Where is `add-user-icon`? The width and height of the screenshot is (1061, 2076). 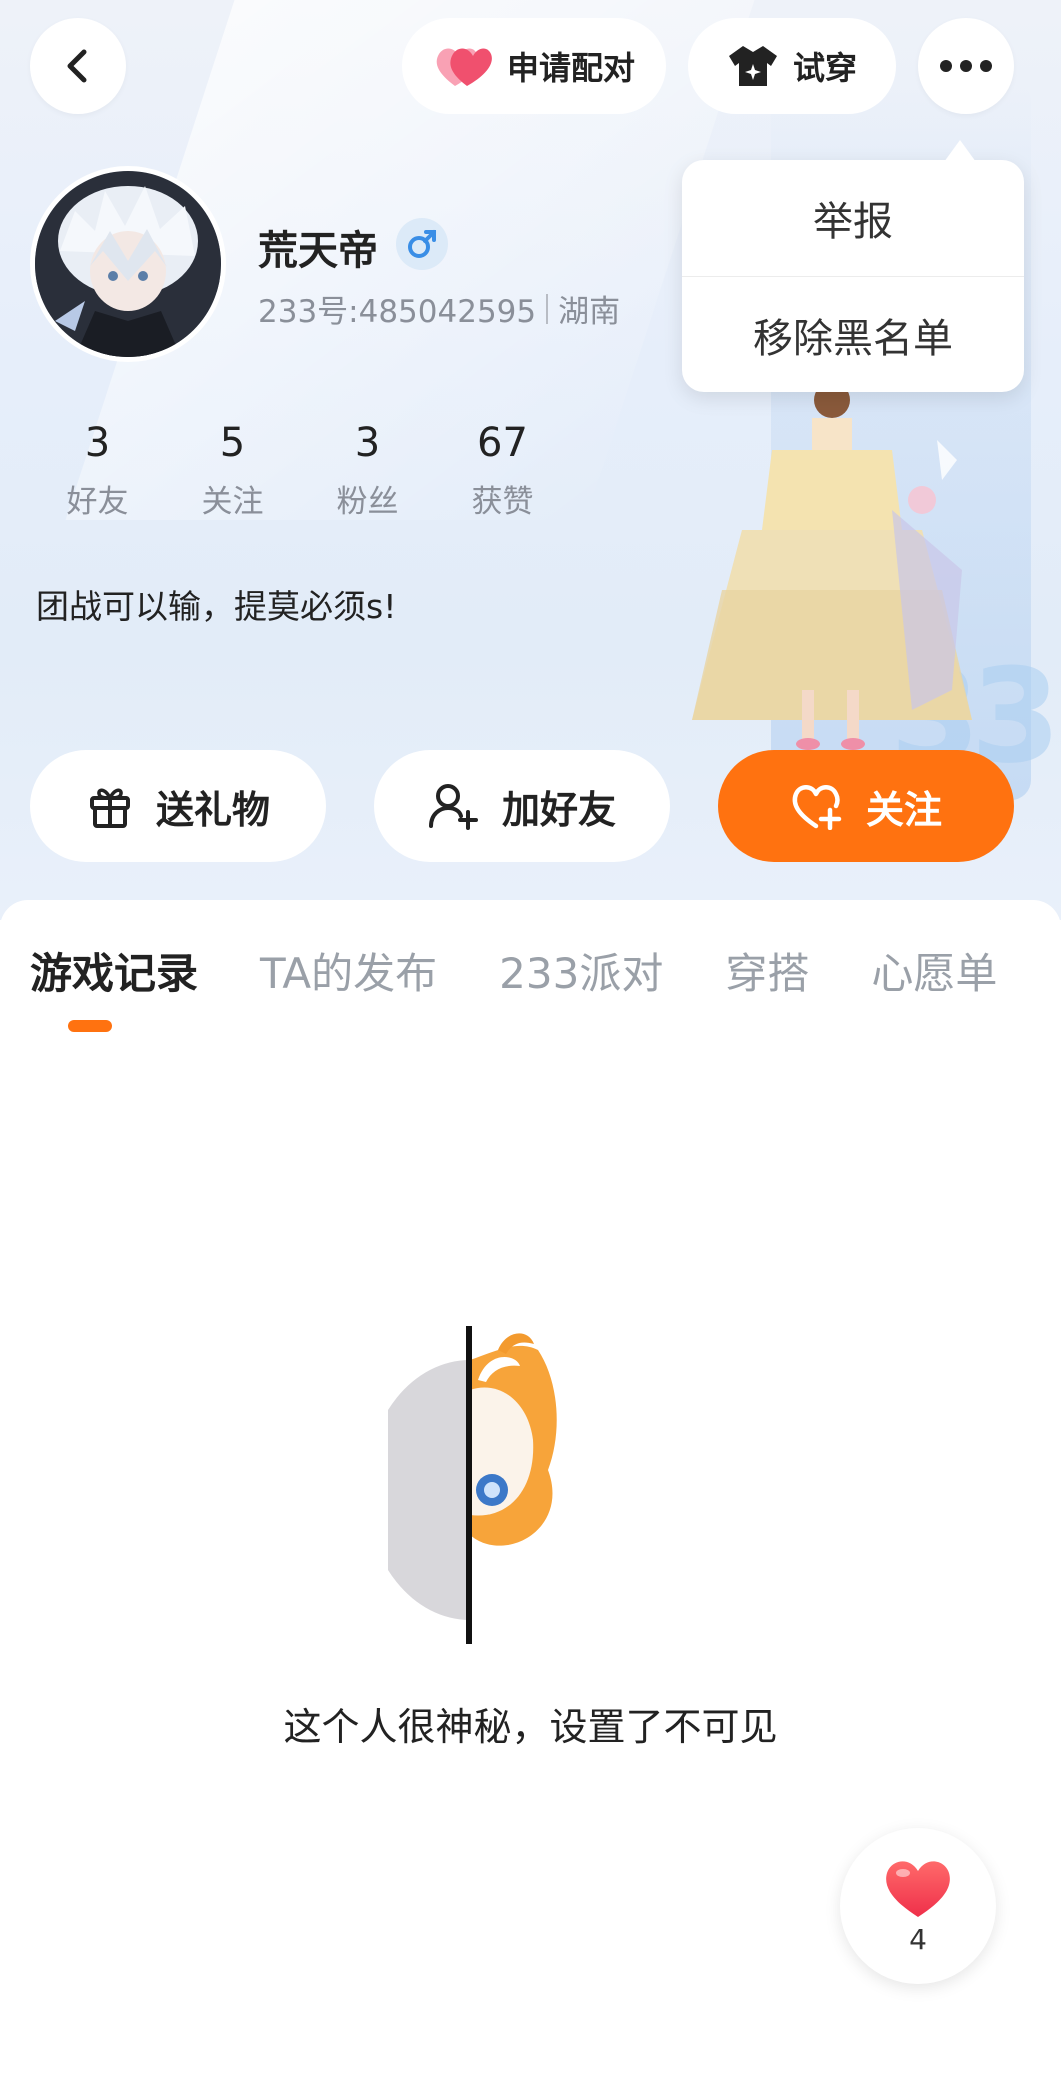 add-user-icon is located at coordinates (453, 807).